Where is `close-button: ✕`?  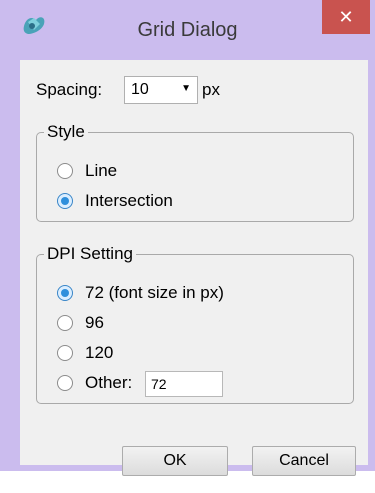 close-button: ✕ is located at coordinates (346, 17).